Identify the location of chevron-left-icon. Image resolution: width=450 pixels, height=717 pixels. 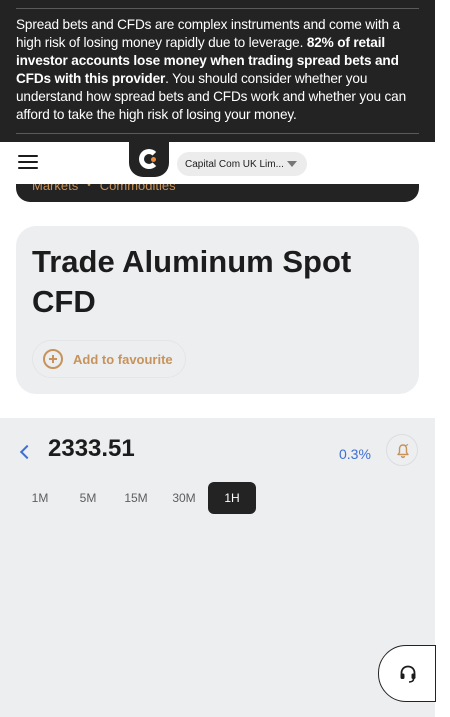
(27, 452).